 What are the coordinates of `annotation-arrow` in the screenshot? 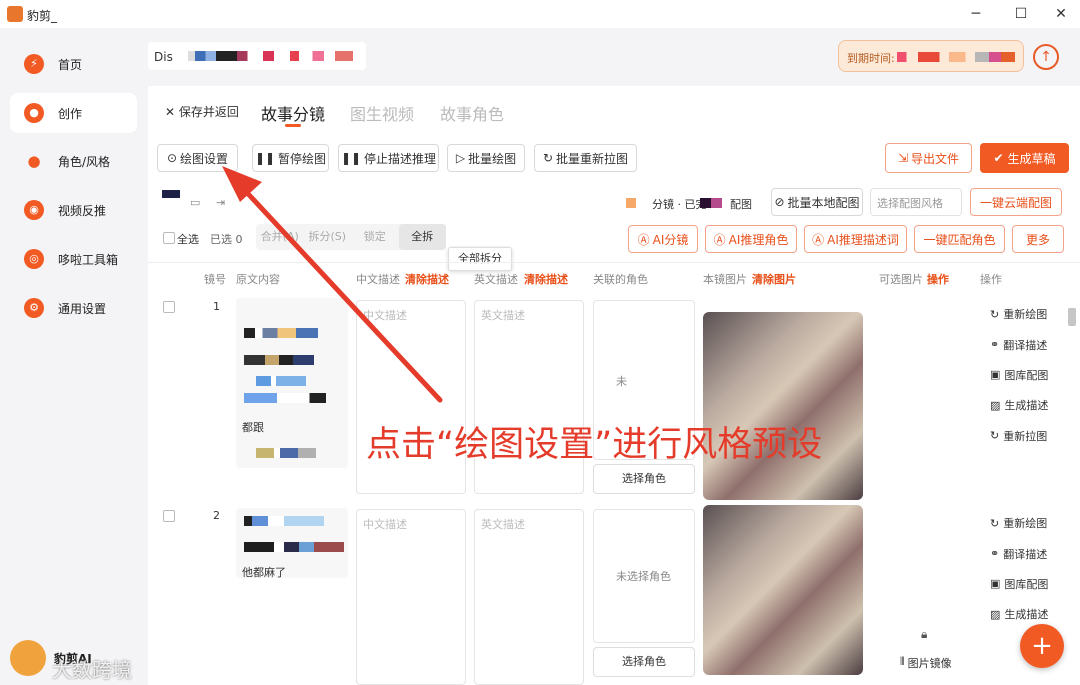 It's located at (332, 284).